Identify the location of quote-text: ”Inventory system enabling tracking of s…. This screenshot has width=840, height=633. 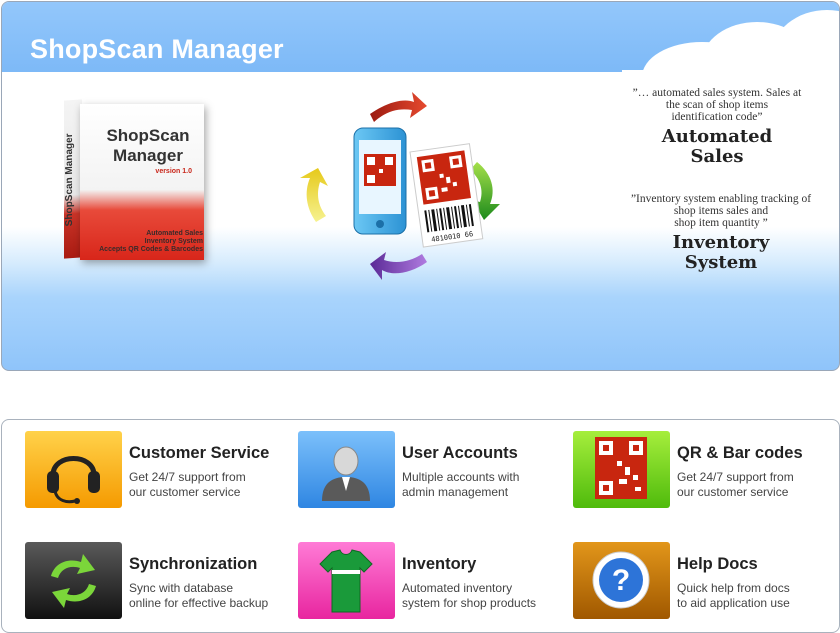
(721, 211).